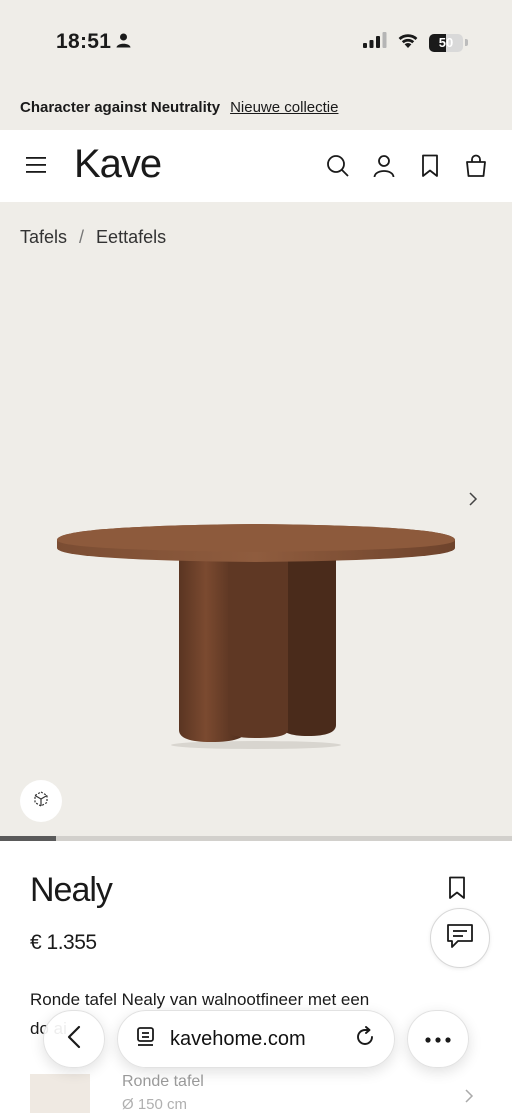 The height and width of the screenshot is (1113, 512). I want to click on address-bar: kavehome.com, so click(256, 1039).